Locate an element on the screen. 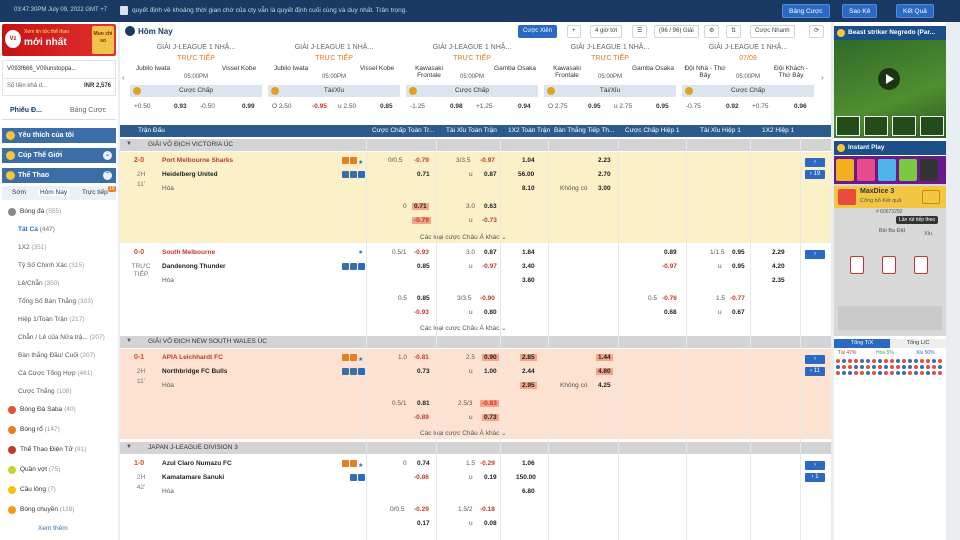 The height and width of the screenshot is (540, 960). odds-cell: 56.00 is located at coordinates (526, 174).